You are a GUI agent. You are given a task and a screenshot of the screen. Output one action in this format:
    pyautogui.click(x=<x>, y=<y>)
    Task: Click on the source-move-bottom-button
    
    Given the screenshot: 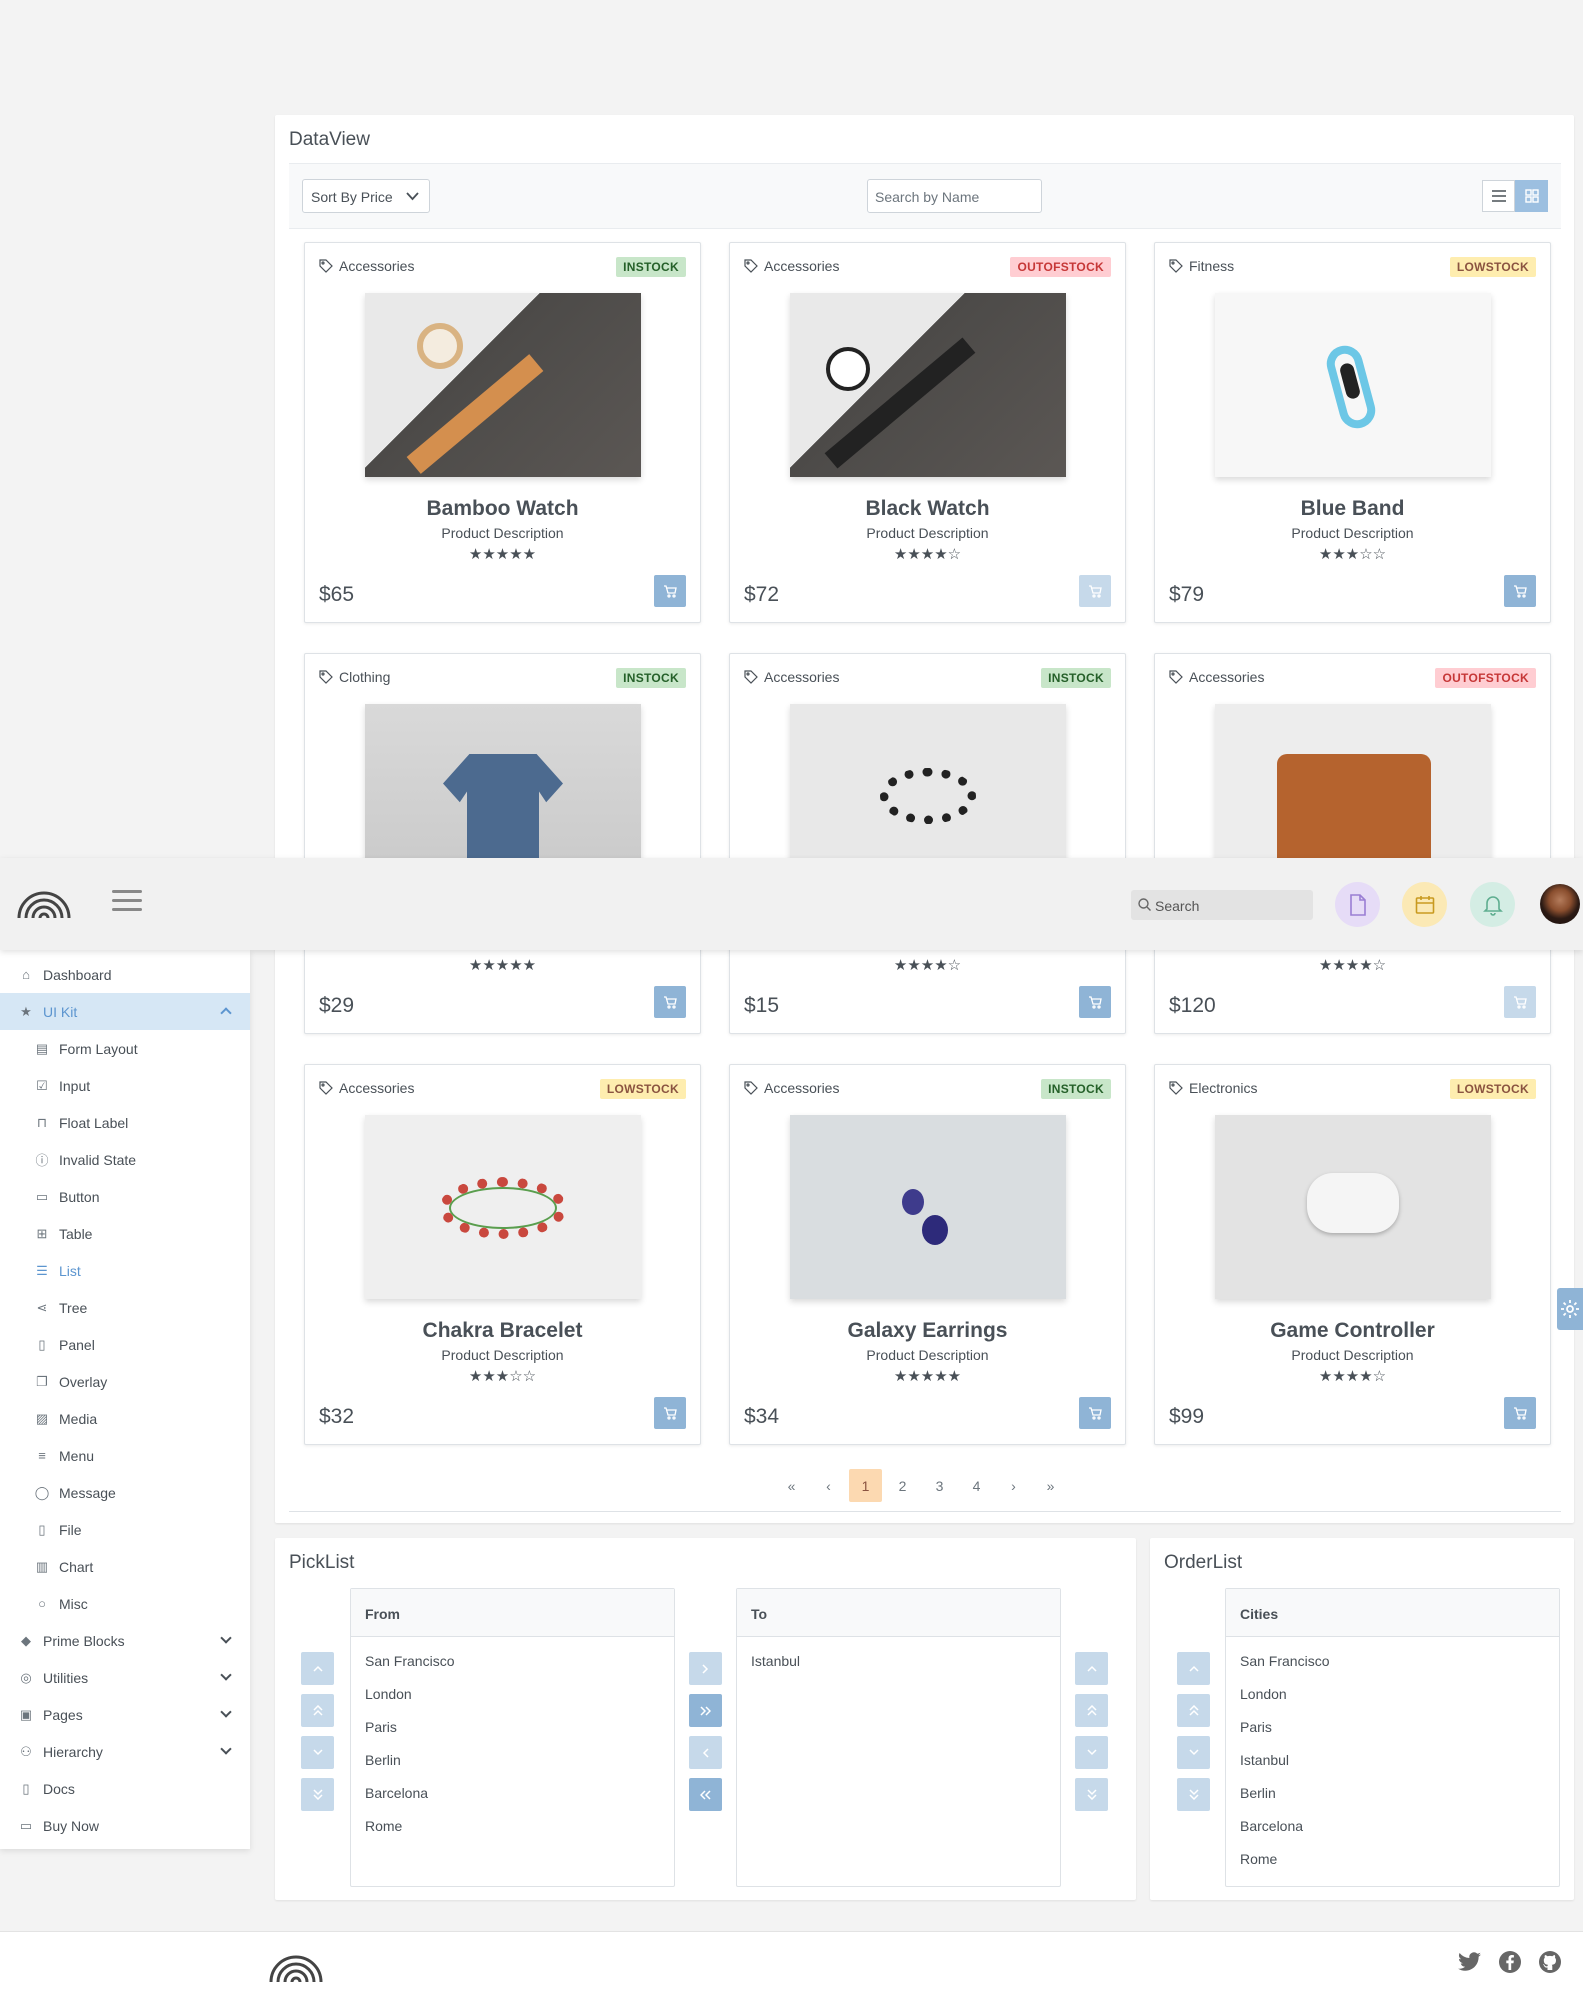 What is the action you would take?
    pyautogui.click(x=317, y=1794)
    